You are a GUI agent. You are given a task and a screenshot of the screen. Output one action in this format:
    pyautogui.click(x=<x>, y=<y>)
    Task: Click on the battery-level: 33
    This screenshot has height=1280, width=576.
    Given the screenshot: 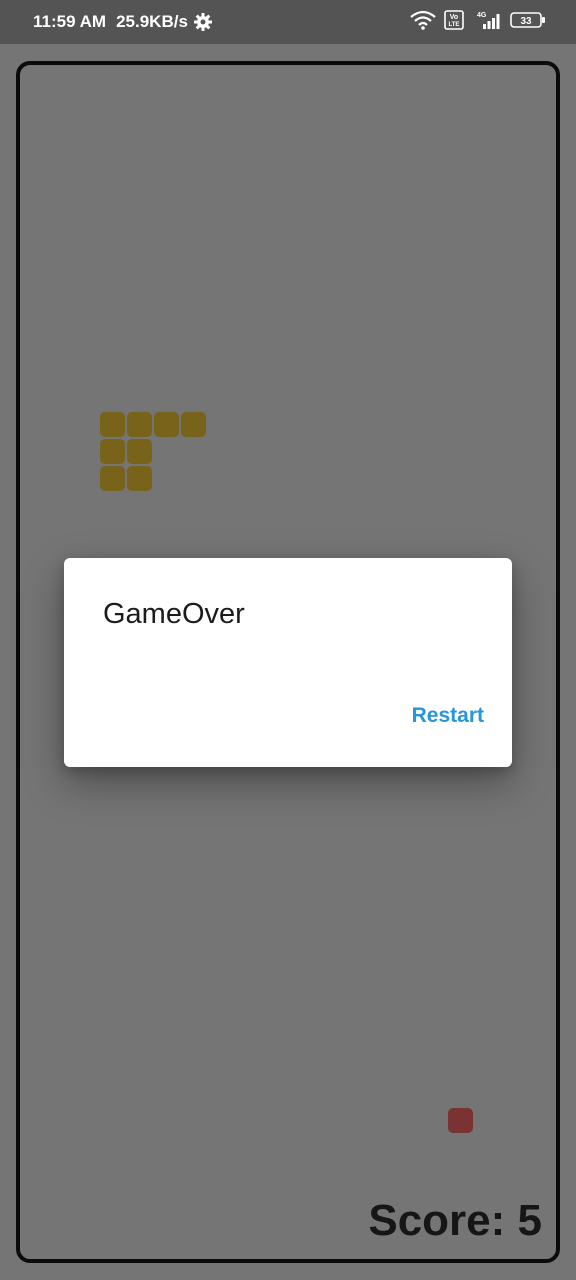 What is the action you would take?
    pyautogui.click(x=526, y=21)
    